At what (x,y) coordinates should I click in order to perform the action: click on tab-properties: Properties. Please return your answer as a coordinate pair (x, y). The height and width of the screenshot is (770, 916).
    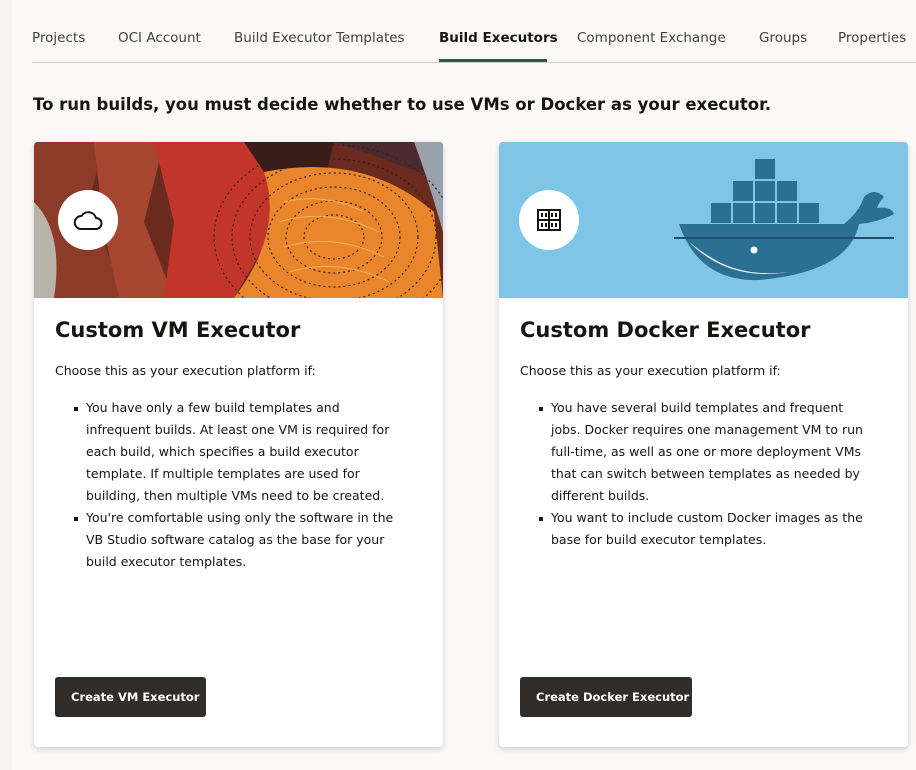
    Looking at the image, I should click on (872, 38).